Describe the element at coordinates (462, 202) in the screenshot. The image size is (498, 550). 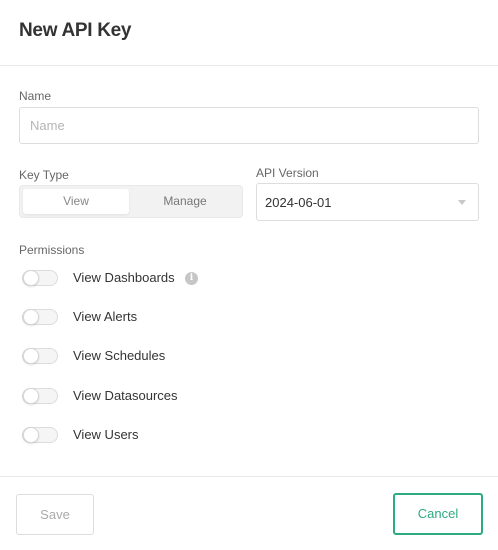
I see `chevron-down-icon` at that location.